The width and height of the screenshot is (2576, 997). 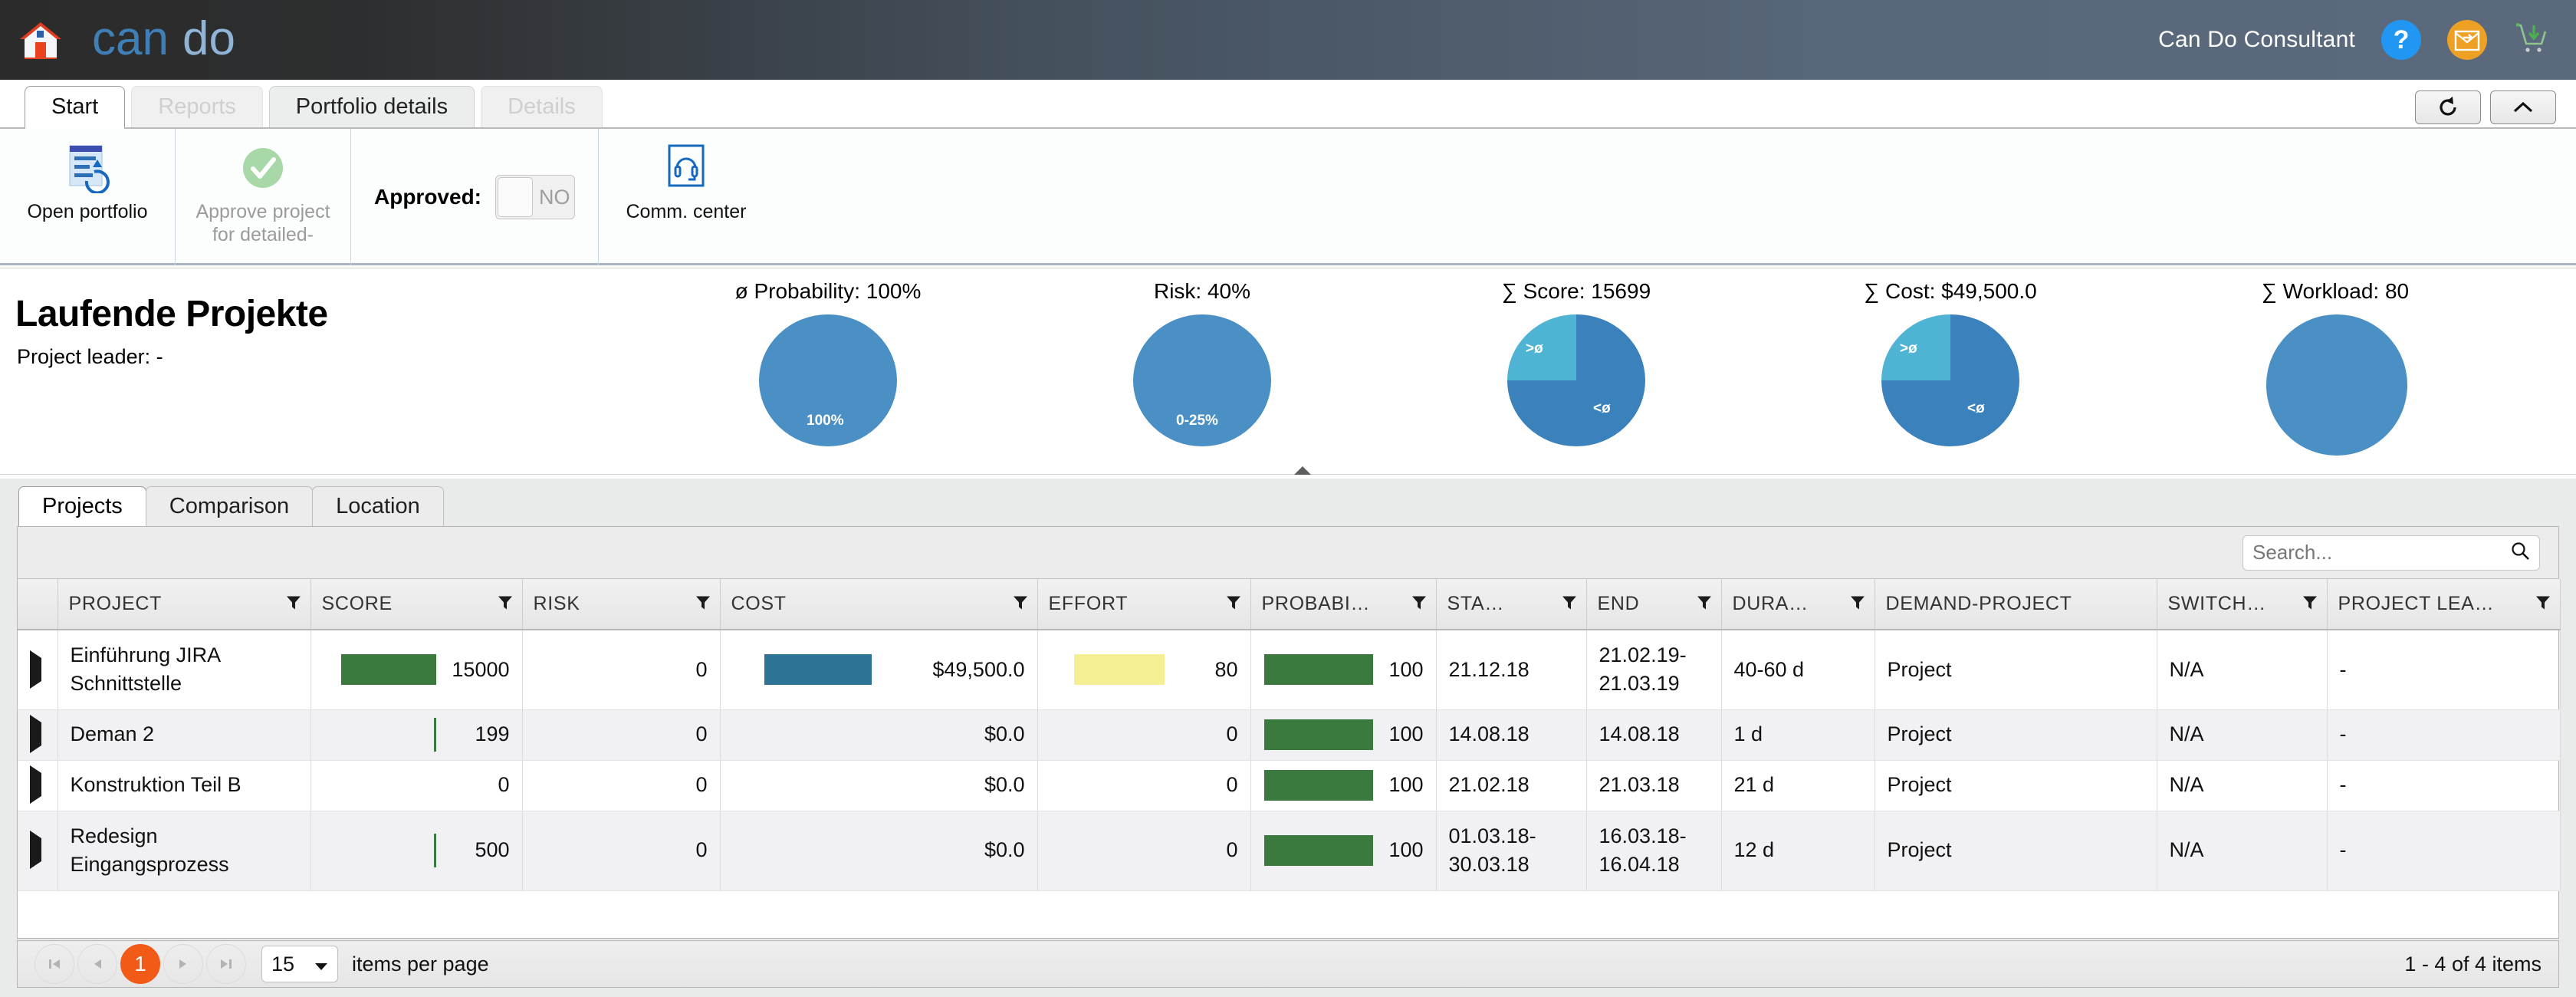 What do you see at coordinates (1144, 604) in the screenshot?
I see `col-effort: EFFORT` at bounding box center [1144, 604].